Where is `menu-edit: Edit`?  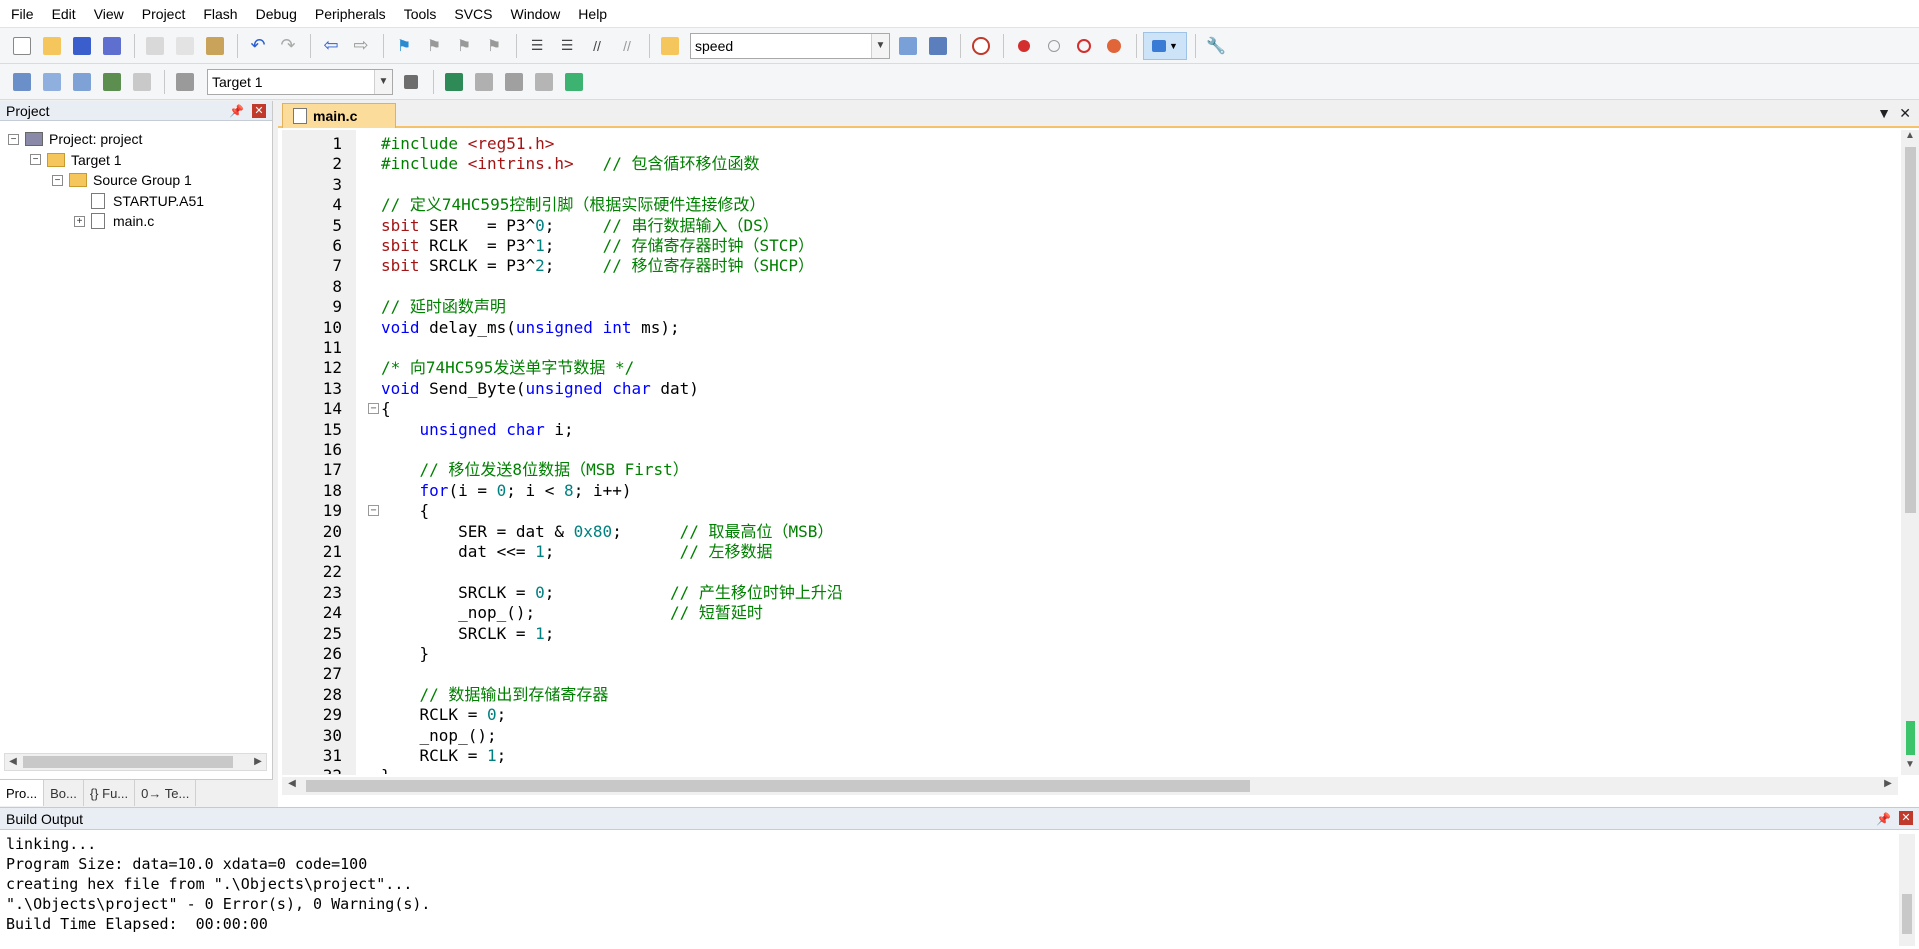 menu-edit: Edit is located at coordinates (64, 14).